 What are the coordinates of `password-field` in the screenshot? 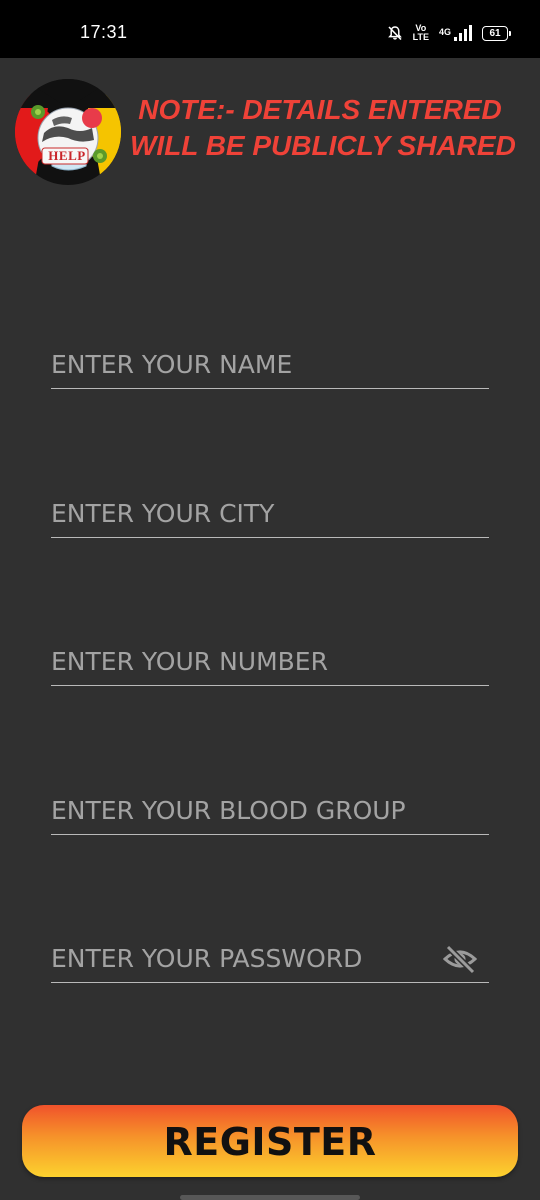 It's located at (270, 958).